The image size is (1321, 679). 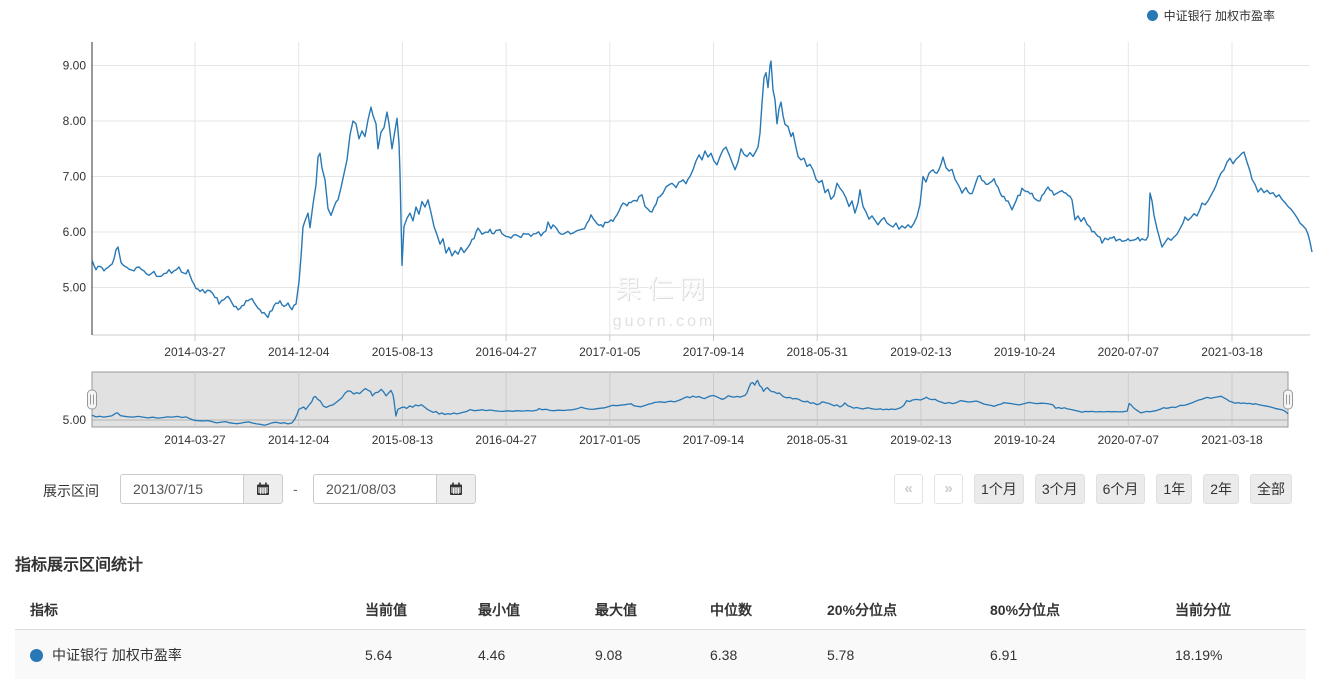 I want to click on col-header-3: 最大值, so click(x=652, y=610).